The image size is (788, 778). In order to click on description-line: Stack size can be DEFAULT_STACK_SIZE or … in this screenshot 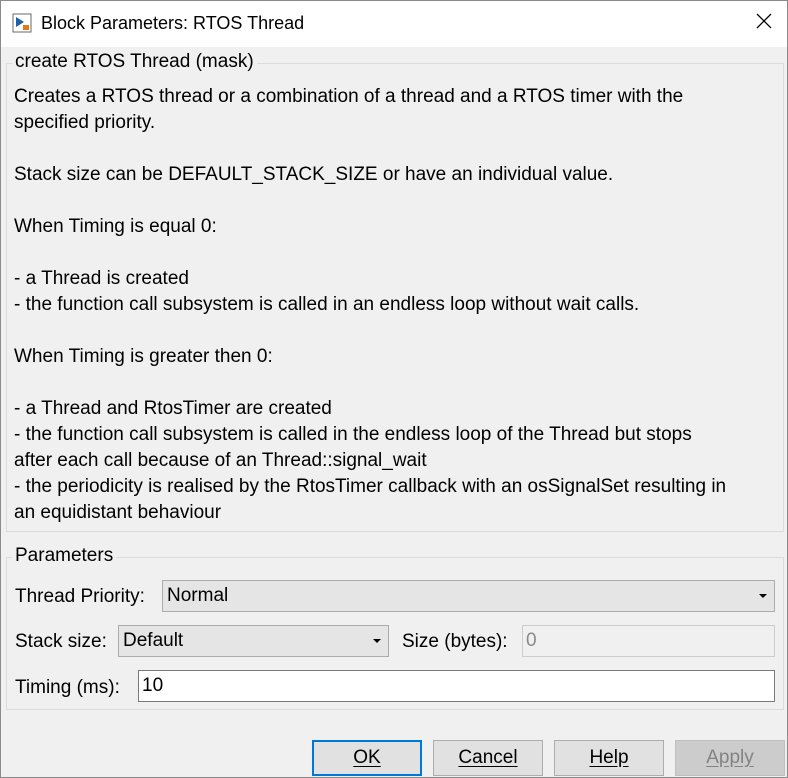, I will do `click(314, 174)`.